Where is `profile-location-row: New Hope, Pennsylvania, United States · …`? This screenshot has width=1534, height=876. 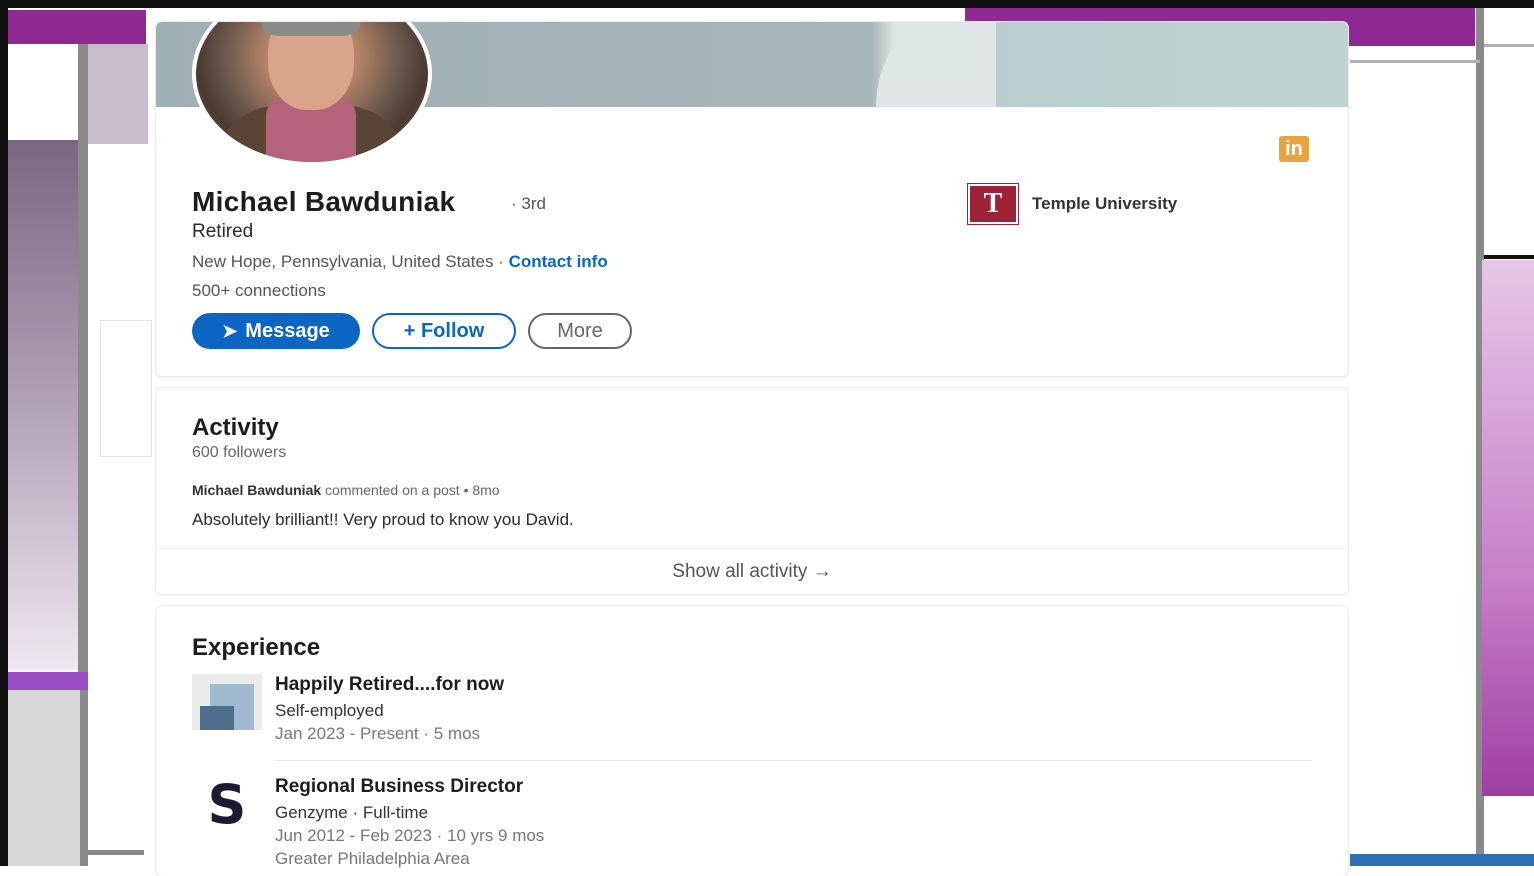
profile-location-row: New Hope, Pennsylvania, United States · … is located at coordinates (400, 262).